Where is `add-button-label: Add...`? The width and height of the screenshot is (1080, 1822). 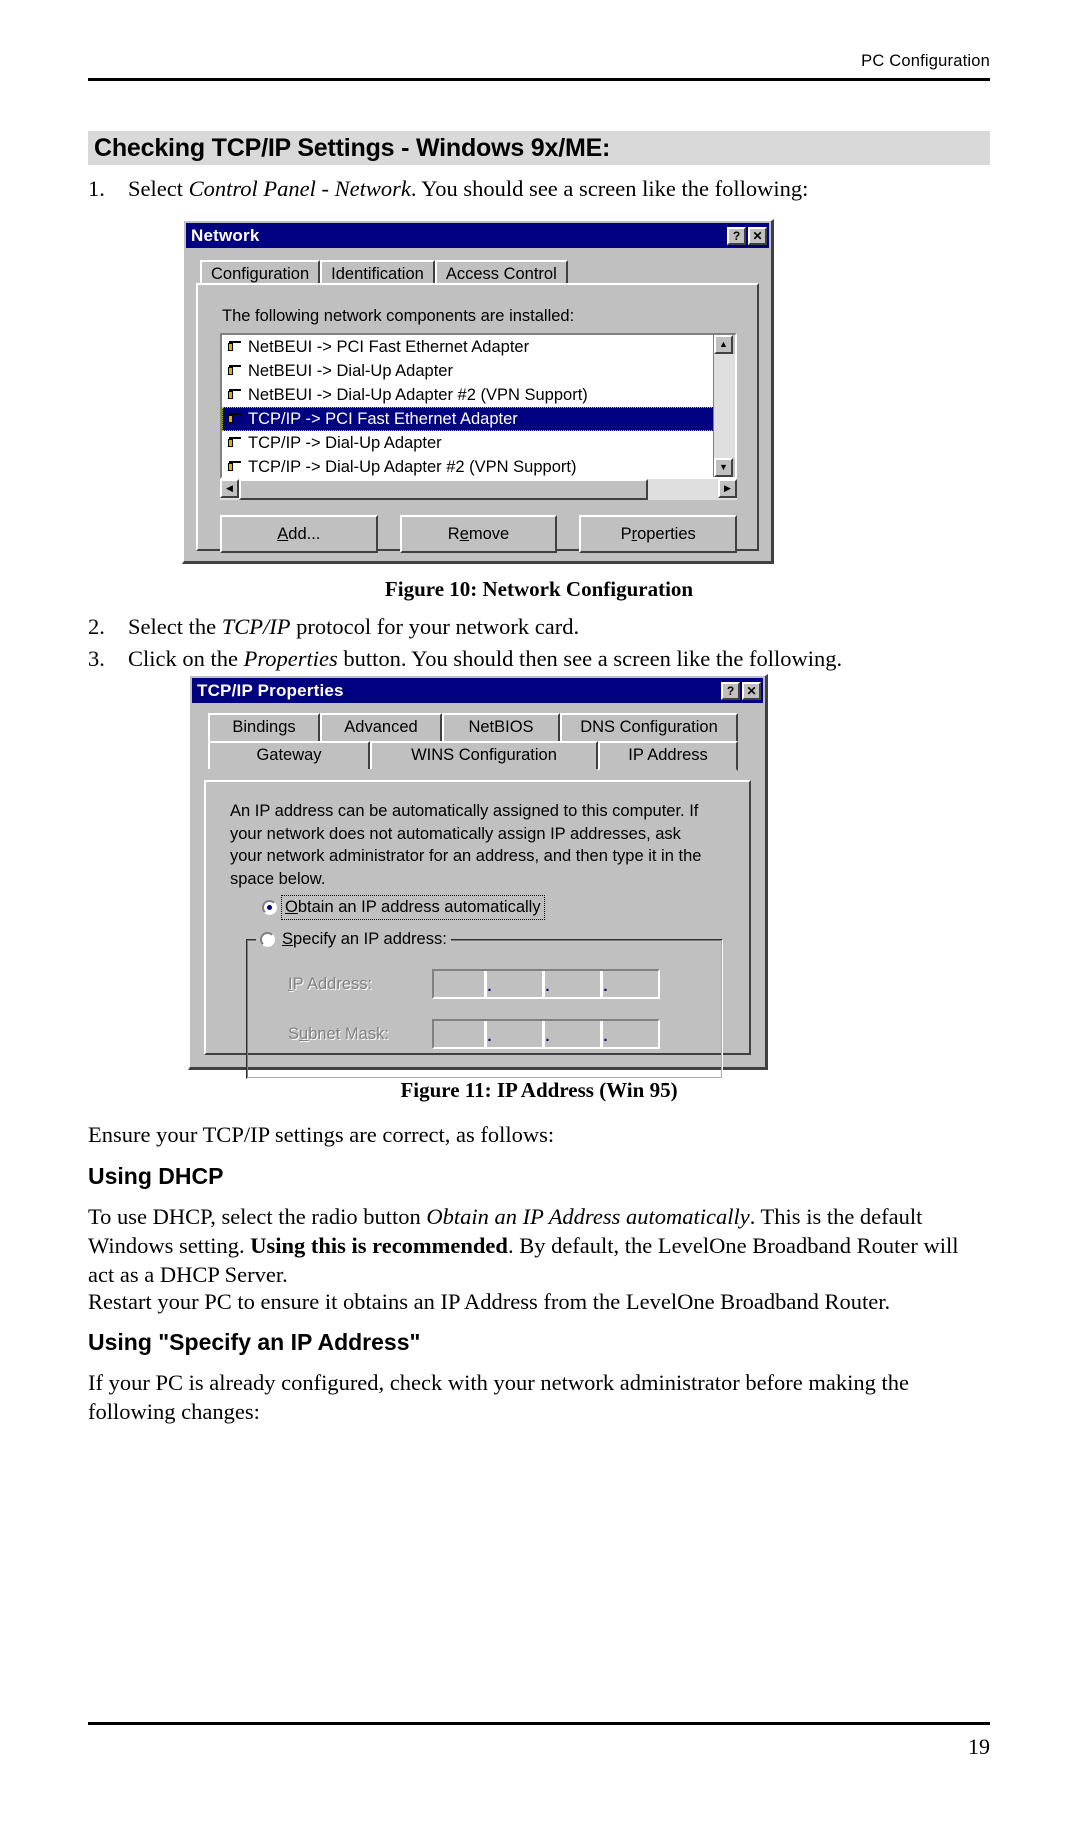 add-button-label: Add... is located at coordinates (299, 533).